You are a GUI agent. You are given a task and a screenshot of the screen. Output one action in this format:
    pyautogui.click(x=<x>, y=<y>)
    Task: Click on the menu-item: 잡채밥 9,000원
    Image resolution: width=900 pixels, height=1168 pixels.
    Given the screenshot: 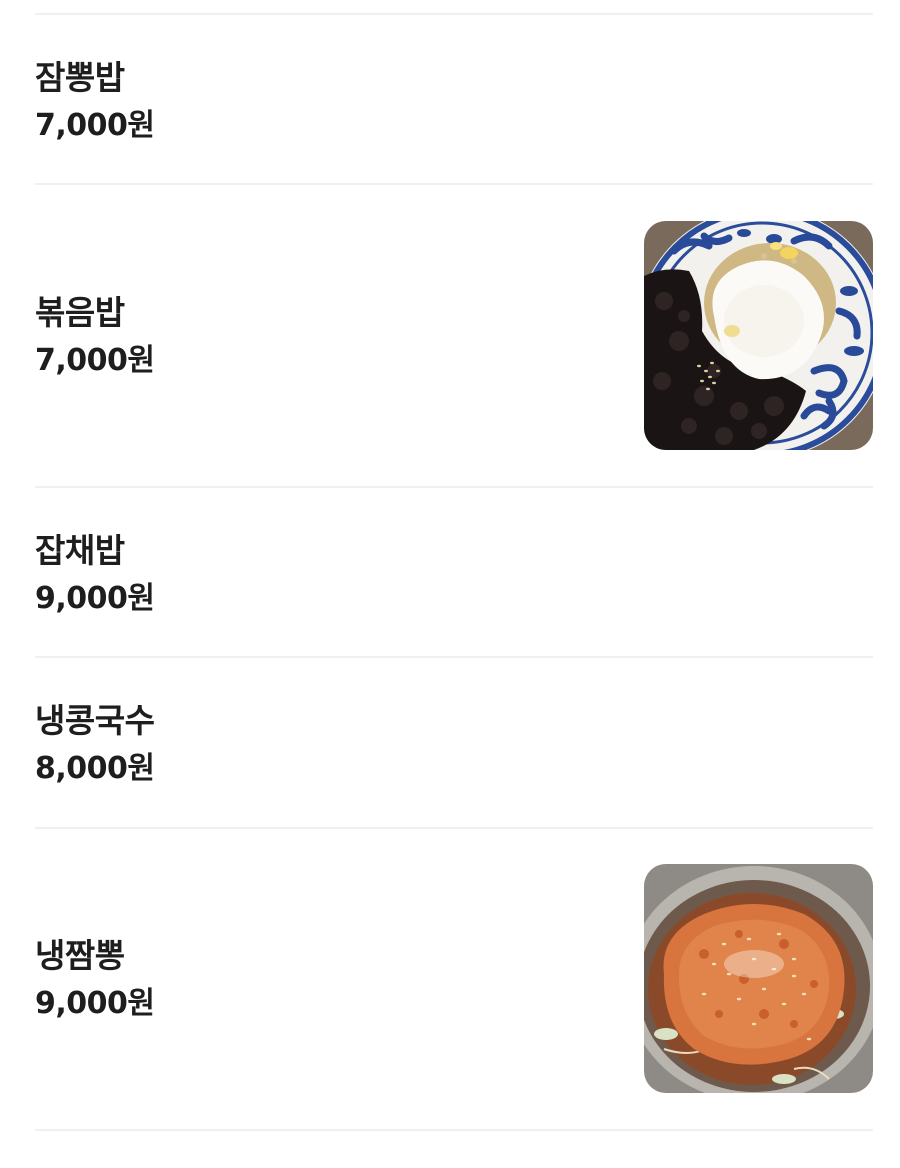 What is the action you would take?
    pyautogui.click(x=454, y=574)
    